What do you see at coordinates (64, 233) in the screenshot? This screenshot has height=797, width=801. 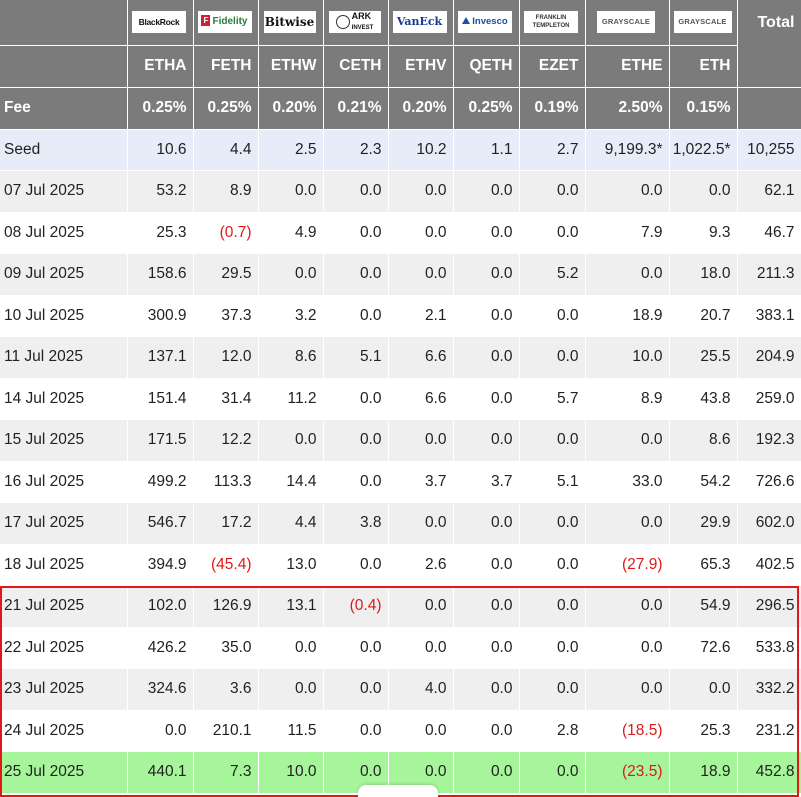 I see `row-date: 08 Jul 2025` at bounding box center [64, 233].